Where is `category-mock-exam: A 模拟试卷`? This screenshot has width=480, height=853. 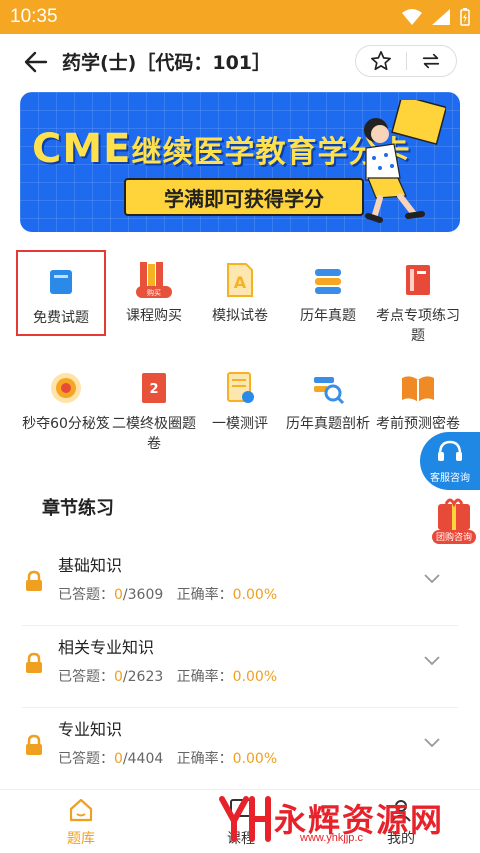
category-mock-exam: A 模拟试卷 is located at coordinates (240, 293).